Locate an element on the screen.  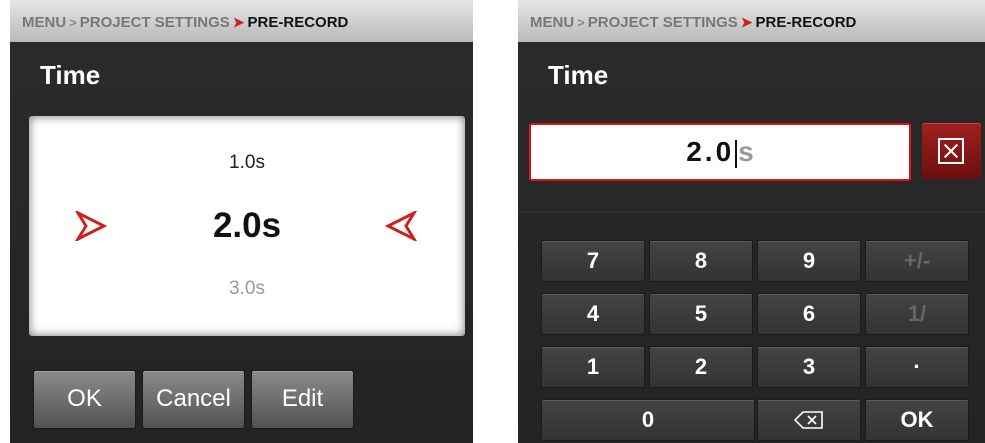
key-3: 3 is located at coordinates (809, 367).